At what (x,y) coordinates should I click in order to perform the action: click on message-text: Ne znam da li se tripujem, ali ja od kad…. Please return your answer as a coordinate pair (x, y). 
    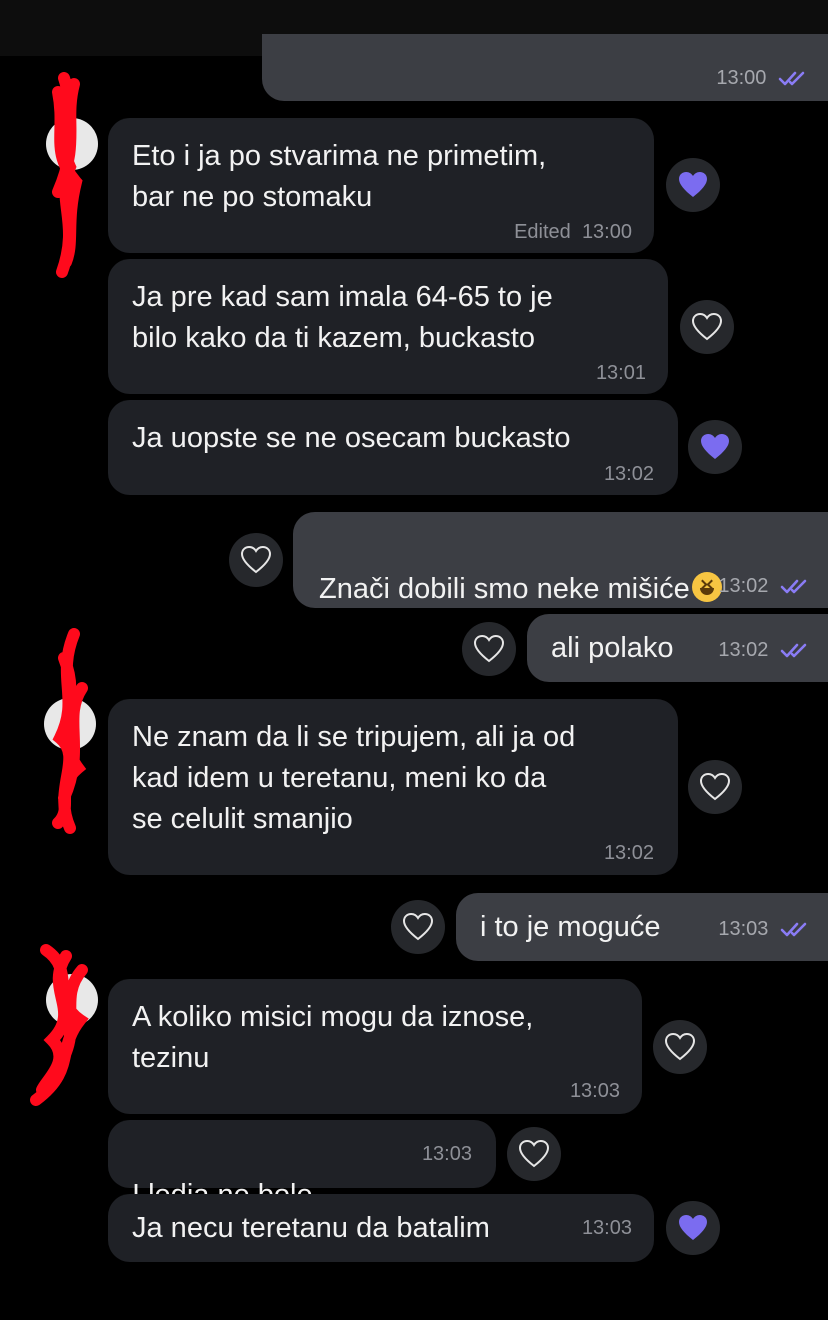
    Looking at the image, I should click on (354, 778).